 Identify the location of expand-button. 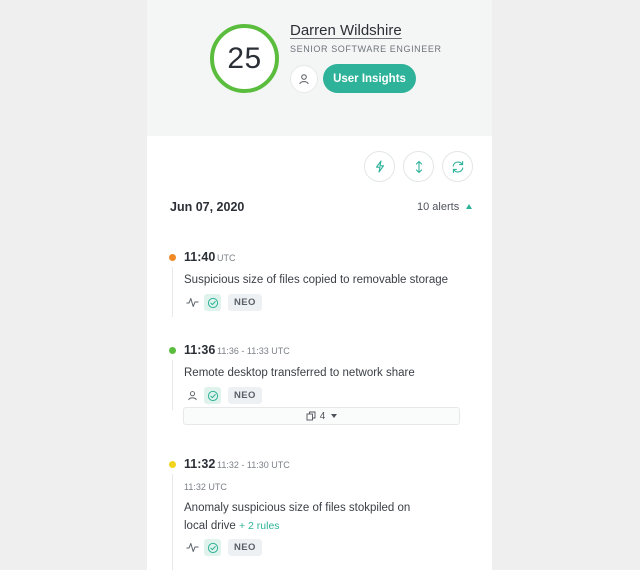
(418, 166).